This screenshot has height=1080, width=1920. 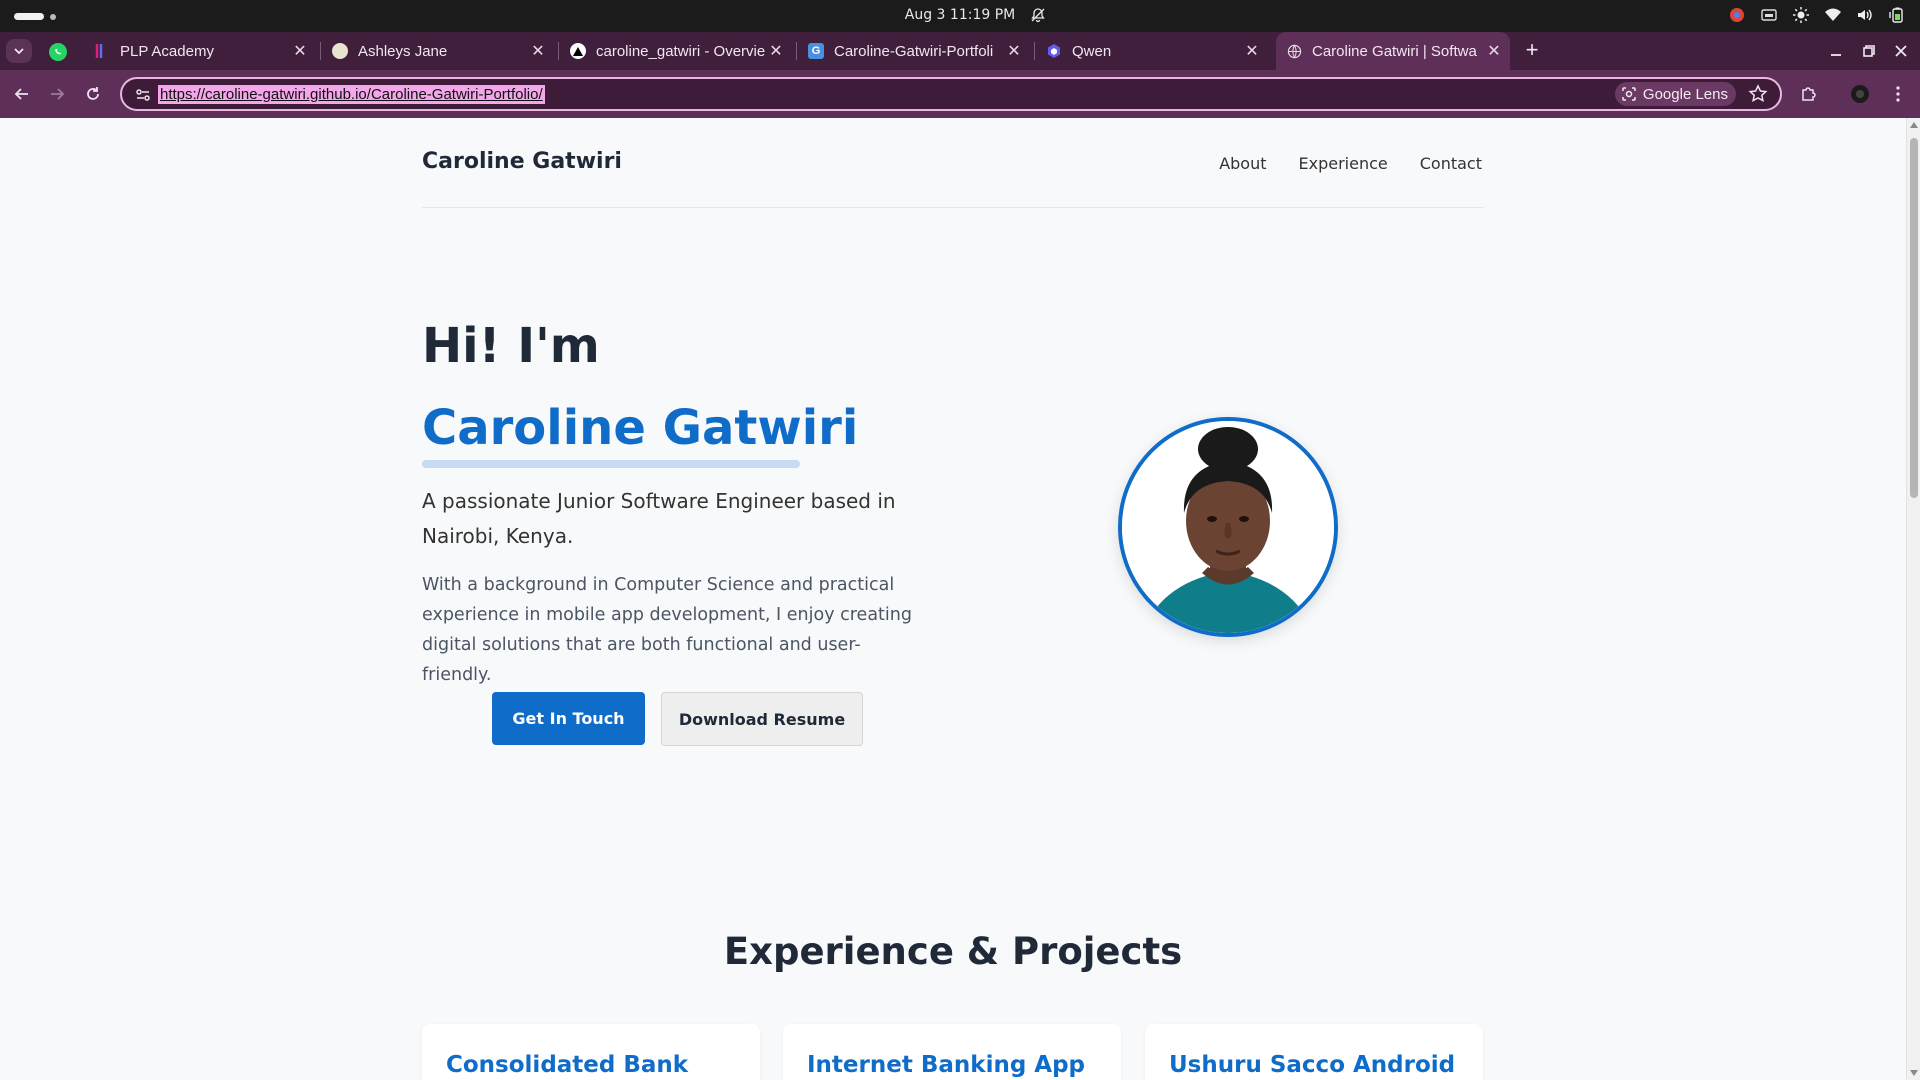 I want to click on bookmark-star-icon, so click(x=1758, y=94).